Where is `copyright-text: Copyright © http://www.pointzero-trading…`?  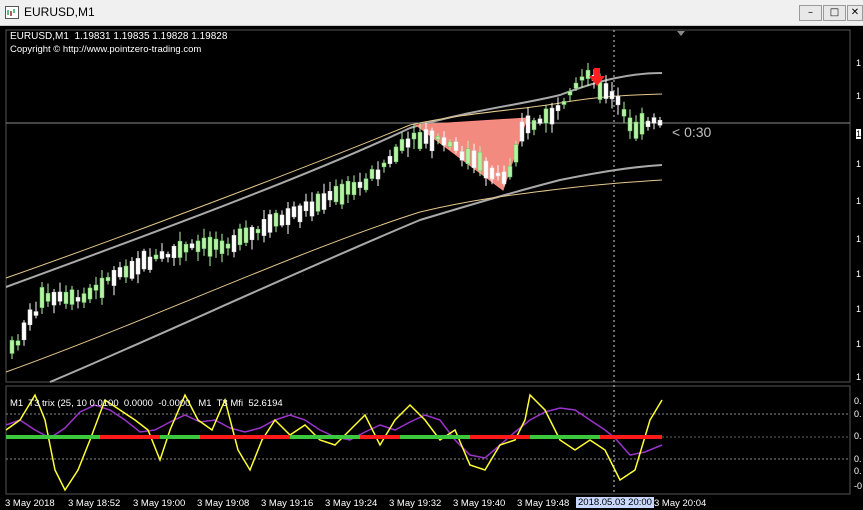
copyright-text: Copyright © http://www.pointzero-trading… is located at coordinates (106, 49).